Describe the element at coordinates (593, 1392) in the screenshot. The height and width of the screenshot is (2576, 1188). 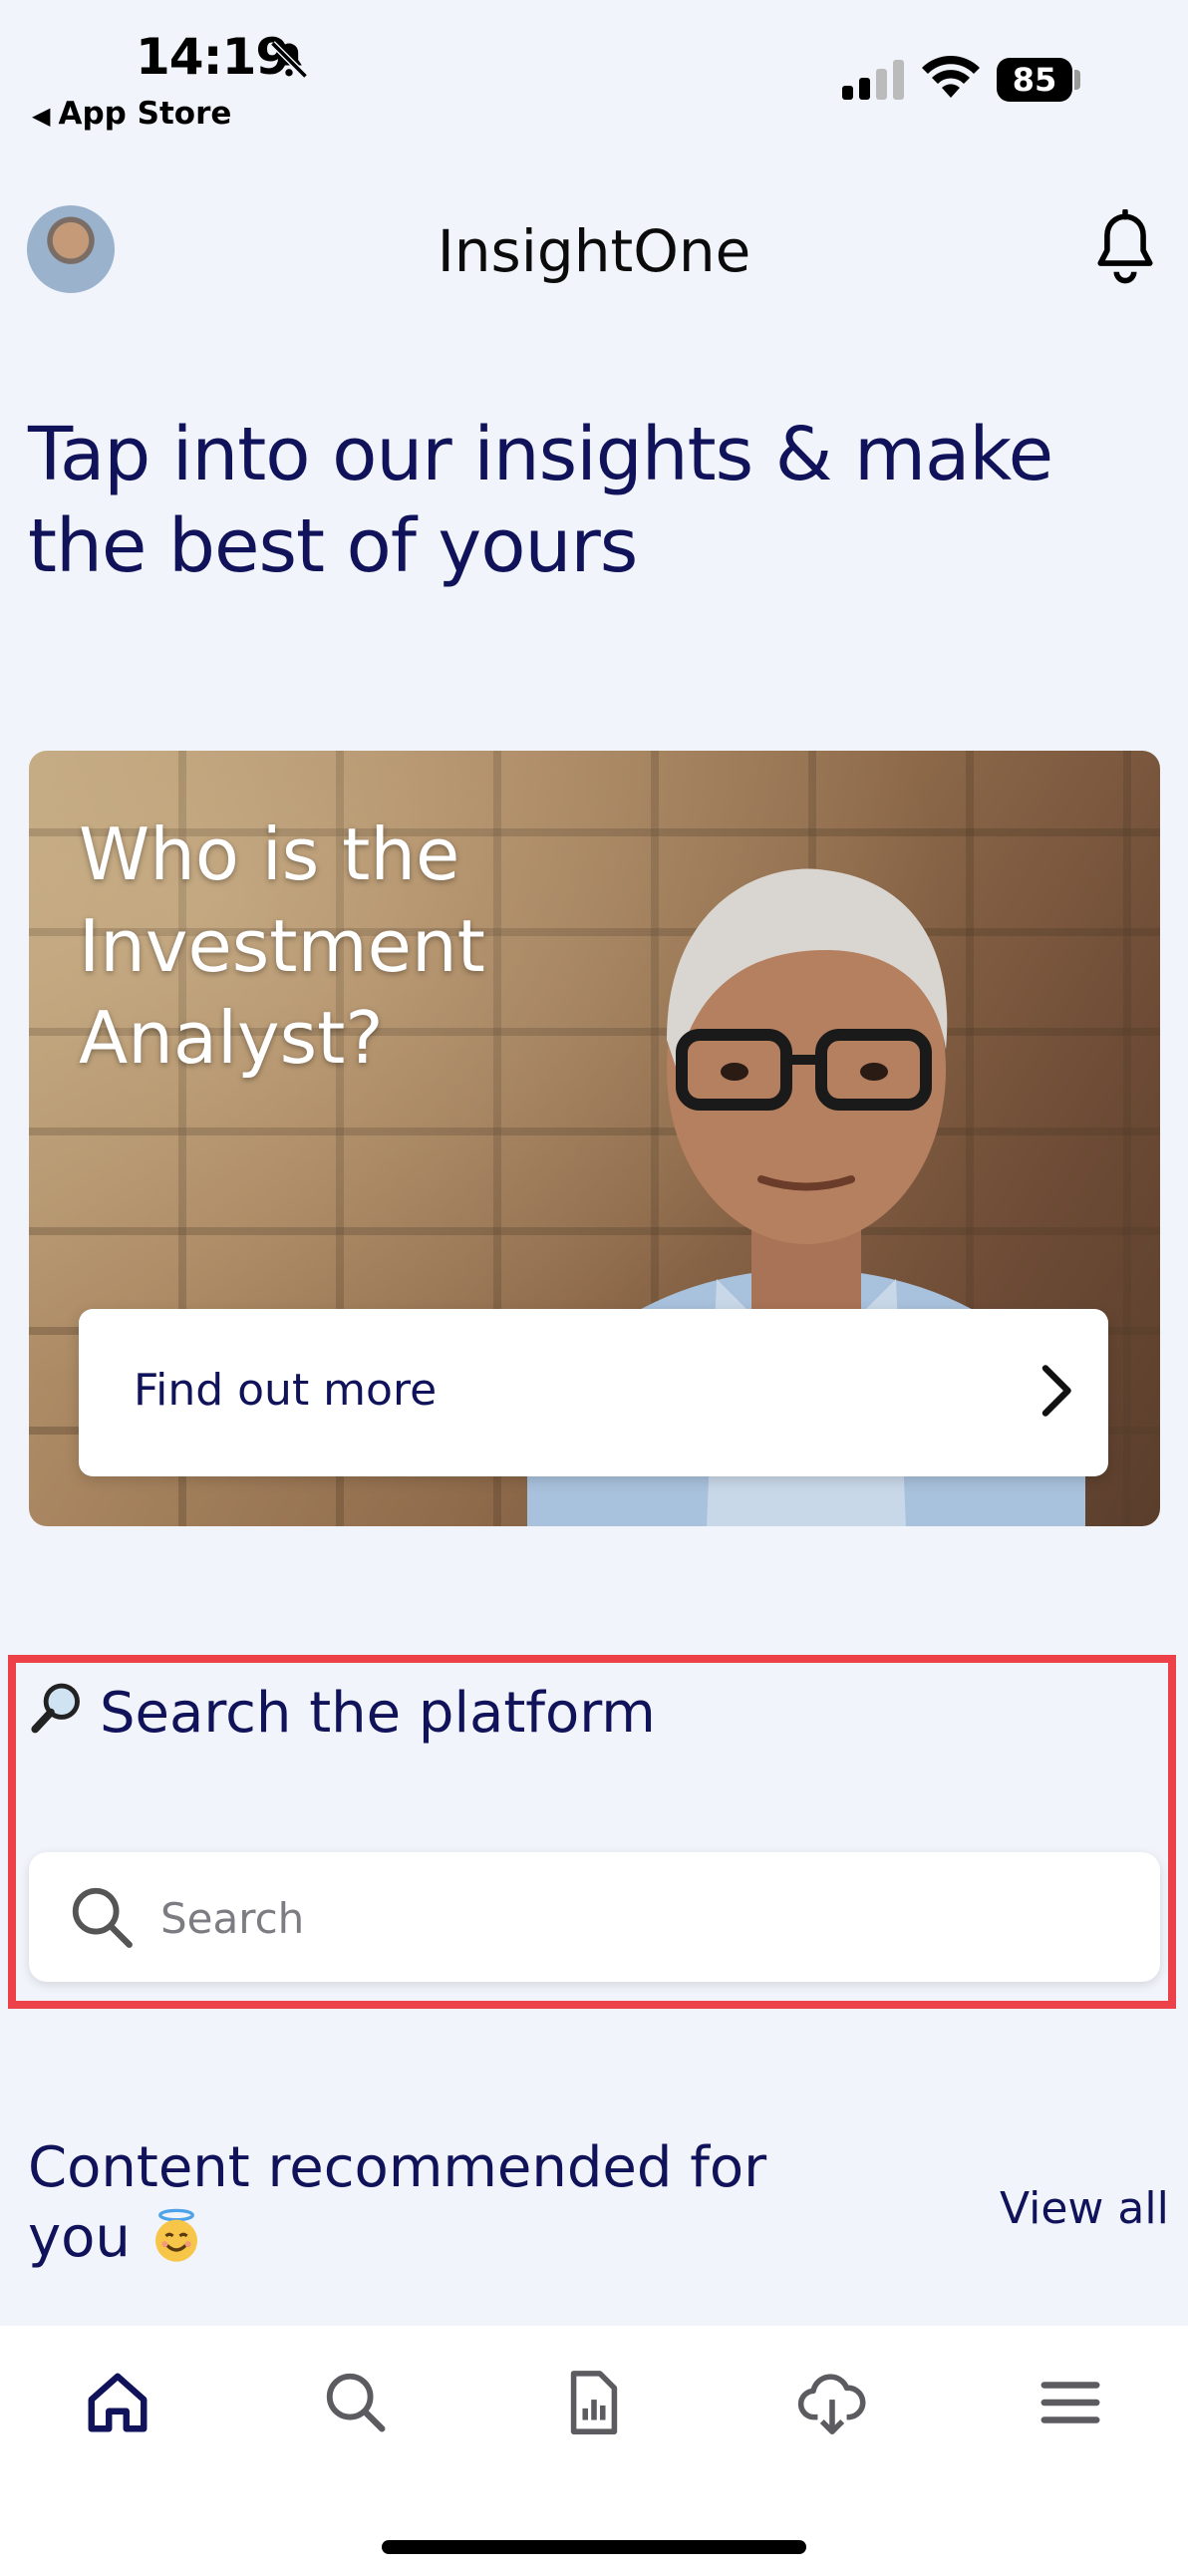
I see `find-out-more-button: Find out more` at that location.